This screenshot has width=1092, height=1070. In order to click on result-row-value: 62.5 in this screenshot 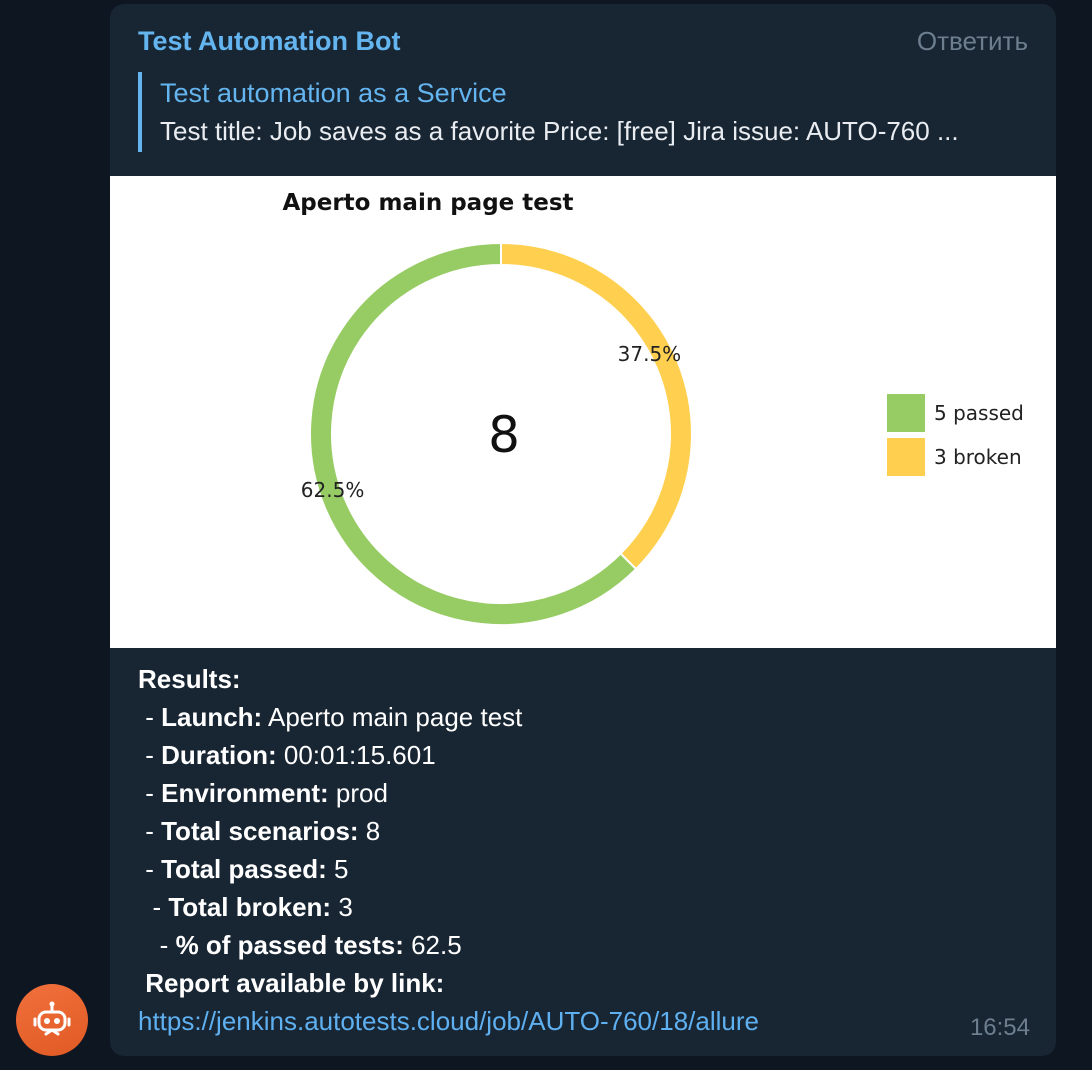, I will do `click(432, 945)`.